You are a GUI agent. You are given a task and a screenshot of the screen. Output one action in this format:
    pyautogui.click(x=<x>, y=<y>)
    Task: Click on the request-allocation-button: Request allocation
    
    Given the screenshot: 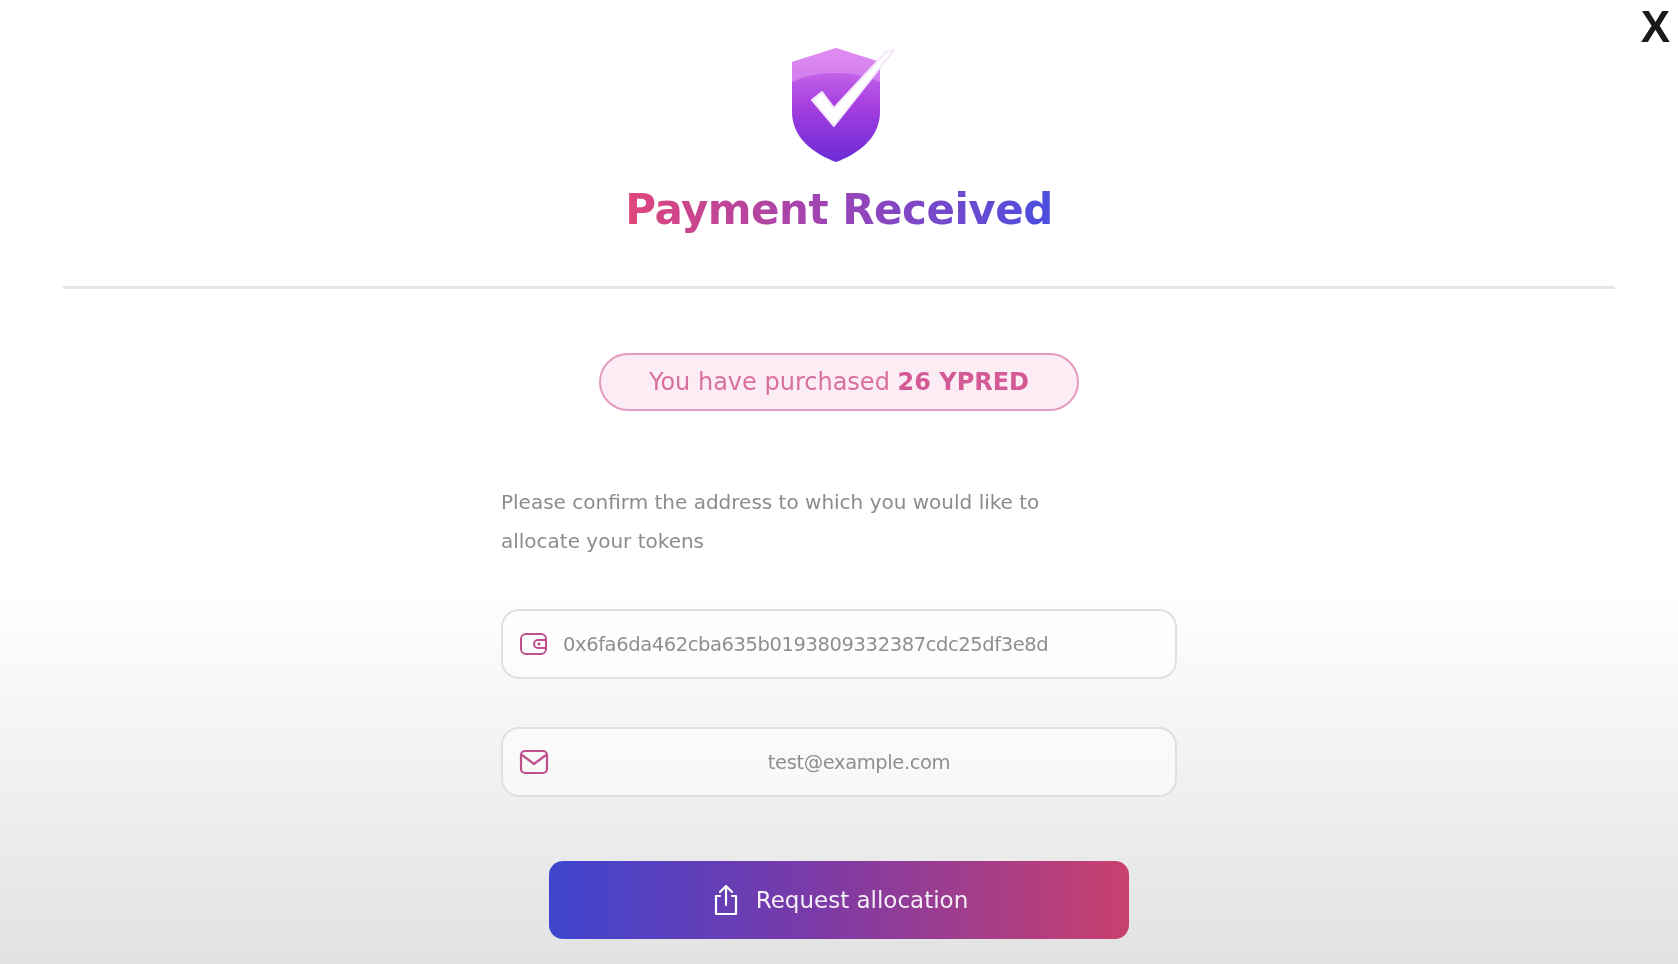 What is the action you would take?
    pyautogui.click(x=839, y=900)
    